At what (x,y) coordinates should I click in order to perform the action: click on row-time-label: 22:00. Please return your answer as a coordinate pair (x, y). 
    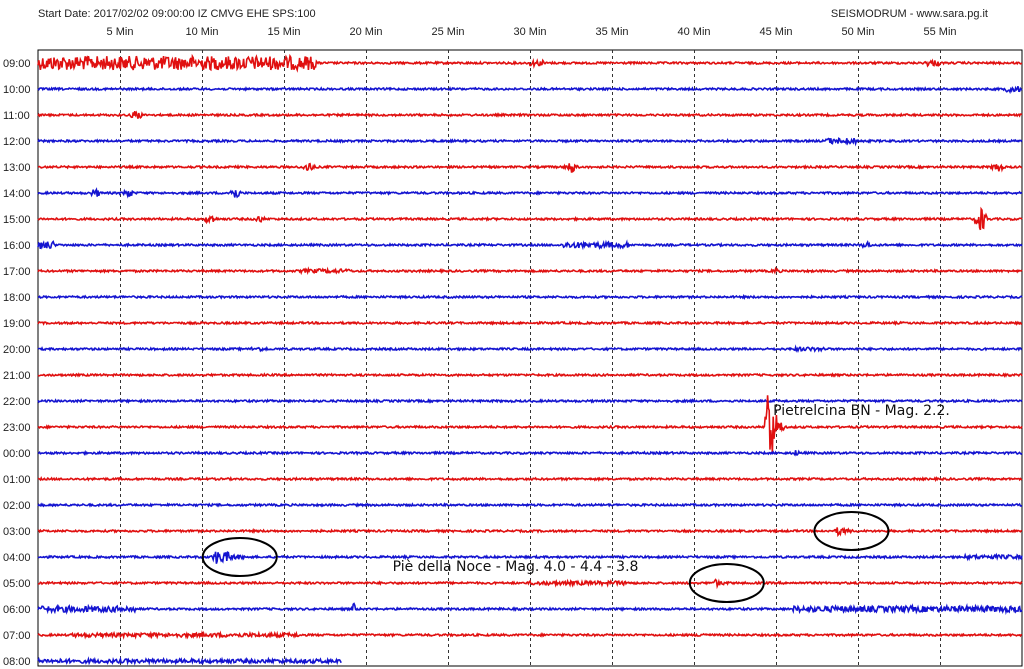
    Looking at the image, I should click on (17, 402).